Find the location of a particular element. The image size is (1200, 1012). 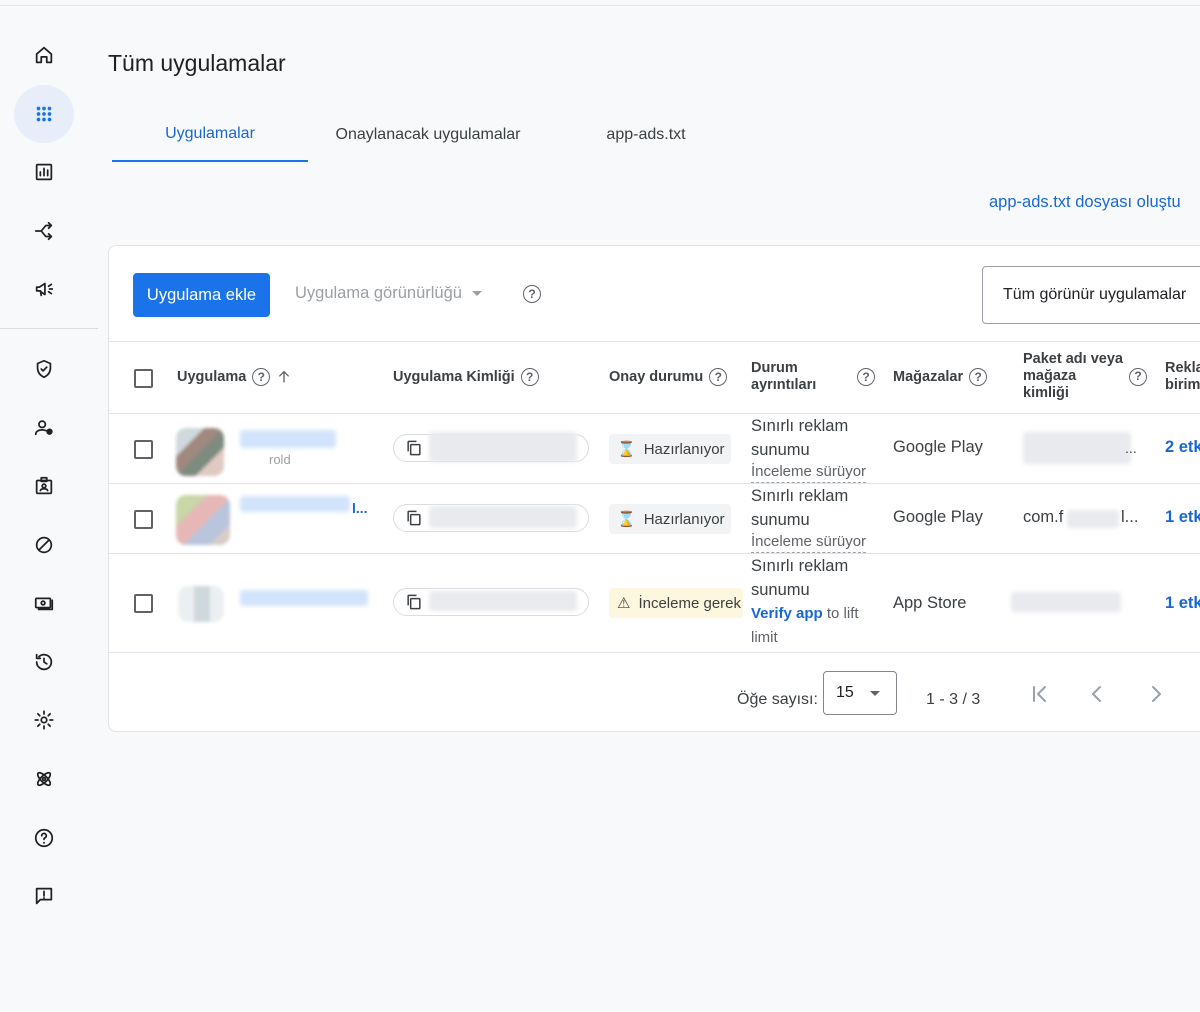

nav-feedback is located at coordinates (44, 896).